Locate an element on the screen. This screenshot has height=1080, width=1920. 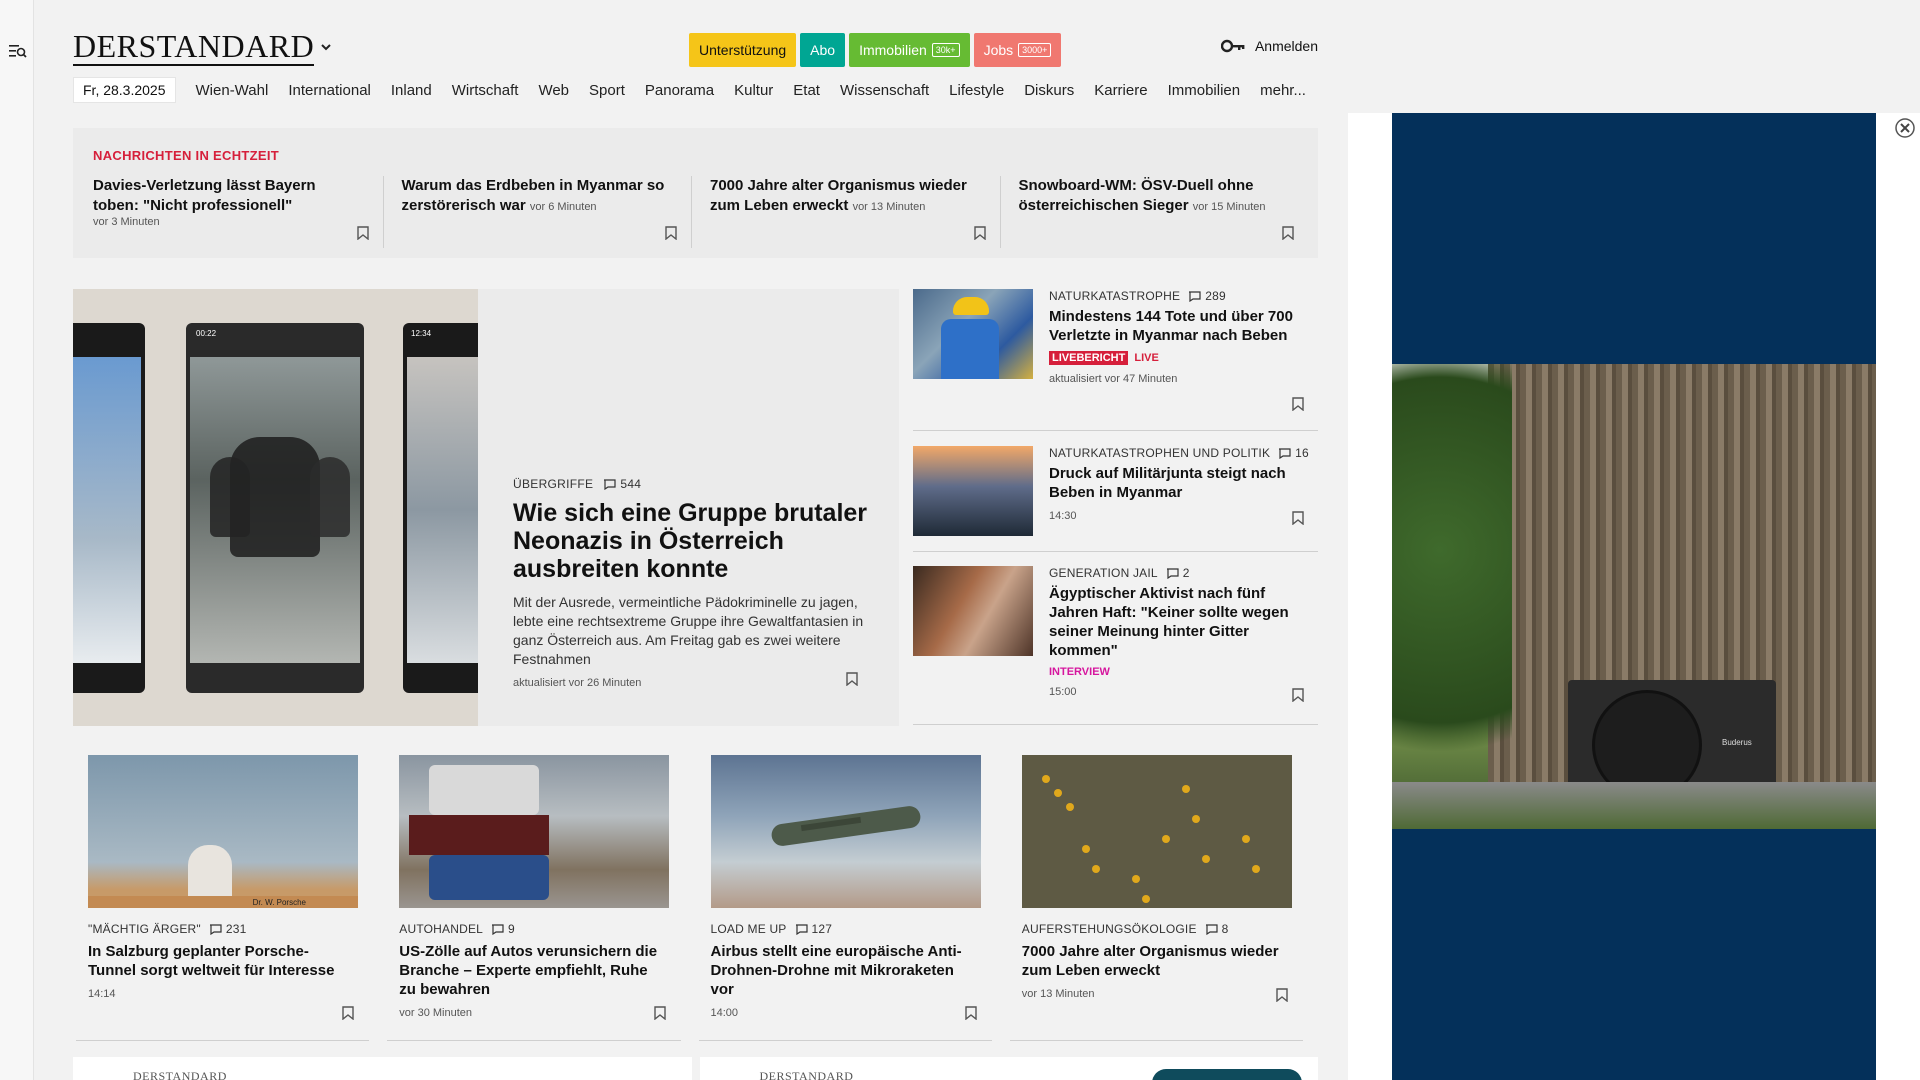
comment-count: 16 is located at coordinates (1293, 453).